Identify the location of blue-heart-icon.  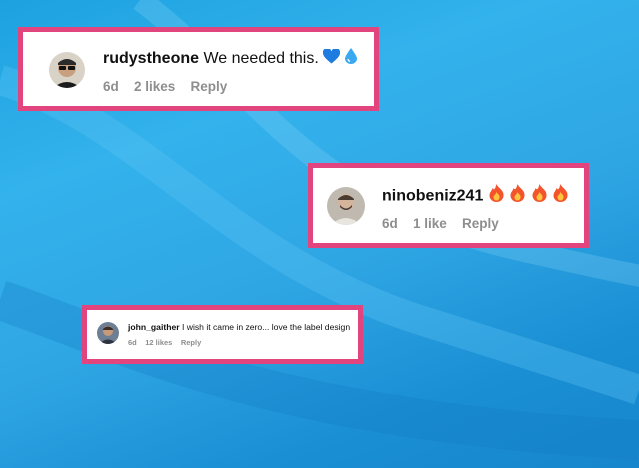
(332, 58).